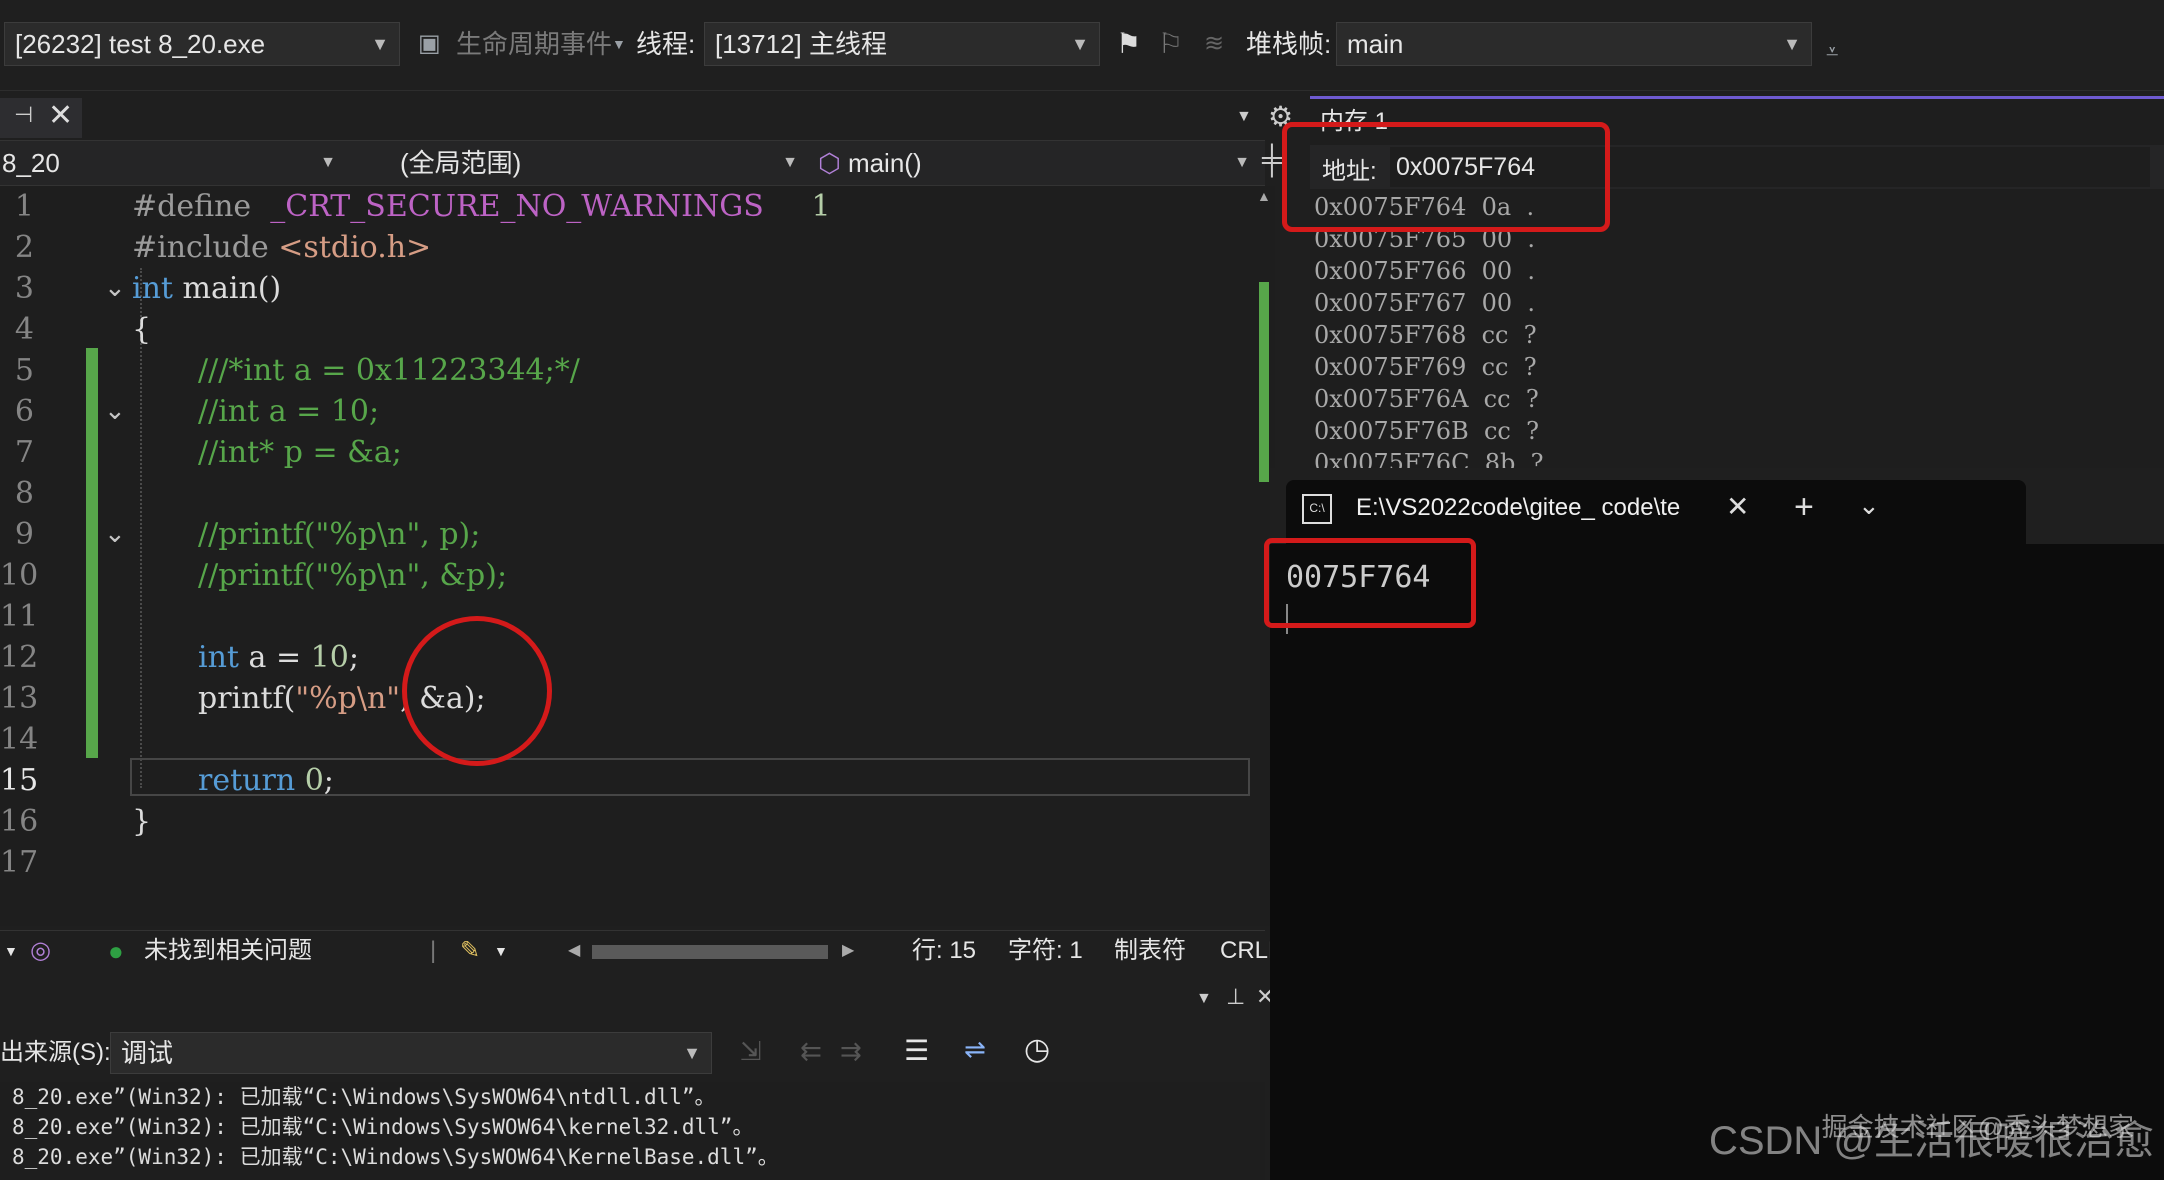 The height and width of the screenshot is (1180, 2164). Describe the element at coordinates (1128, 44) in the screenshot. I see `flag-icon: ⚑` at that location.